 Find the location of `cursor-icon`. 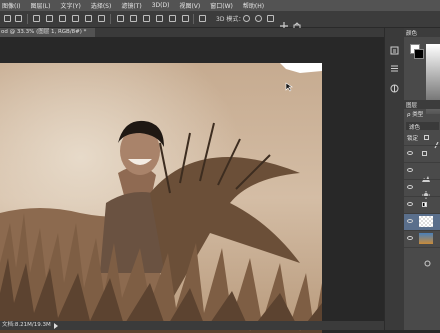

cursor-icon is located at coordinates (290, 84).